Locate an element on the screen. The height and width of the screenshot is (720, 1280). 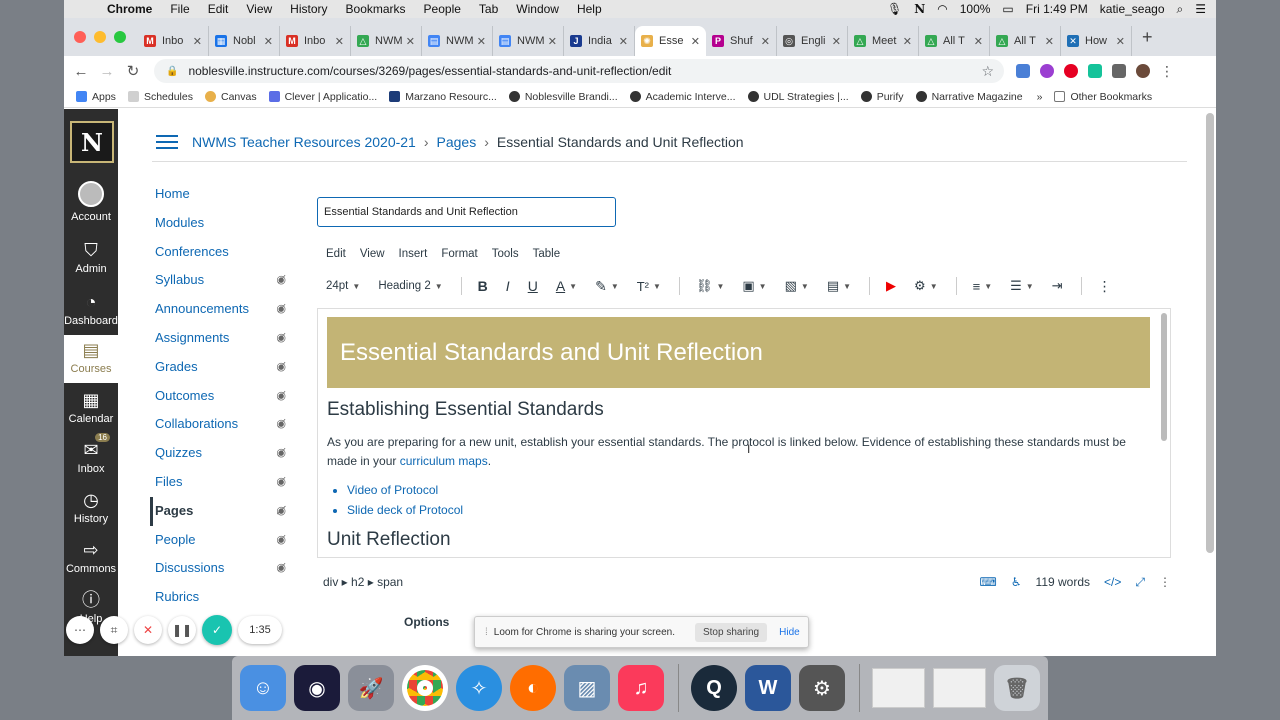
nav-account: Account is located at coordinates (91, 202).